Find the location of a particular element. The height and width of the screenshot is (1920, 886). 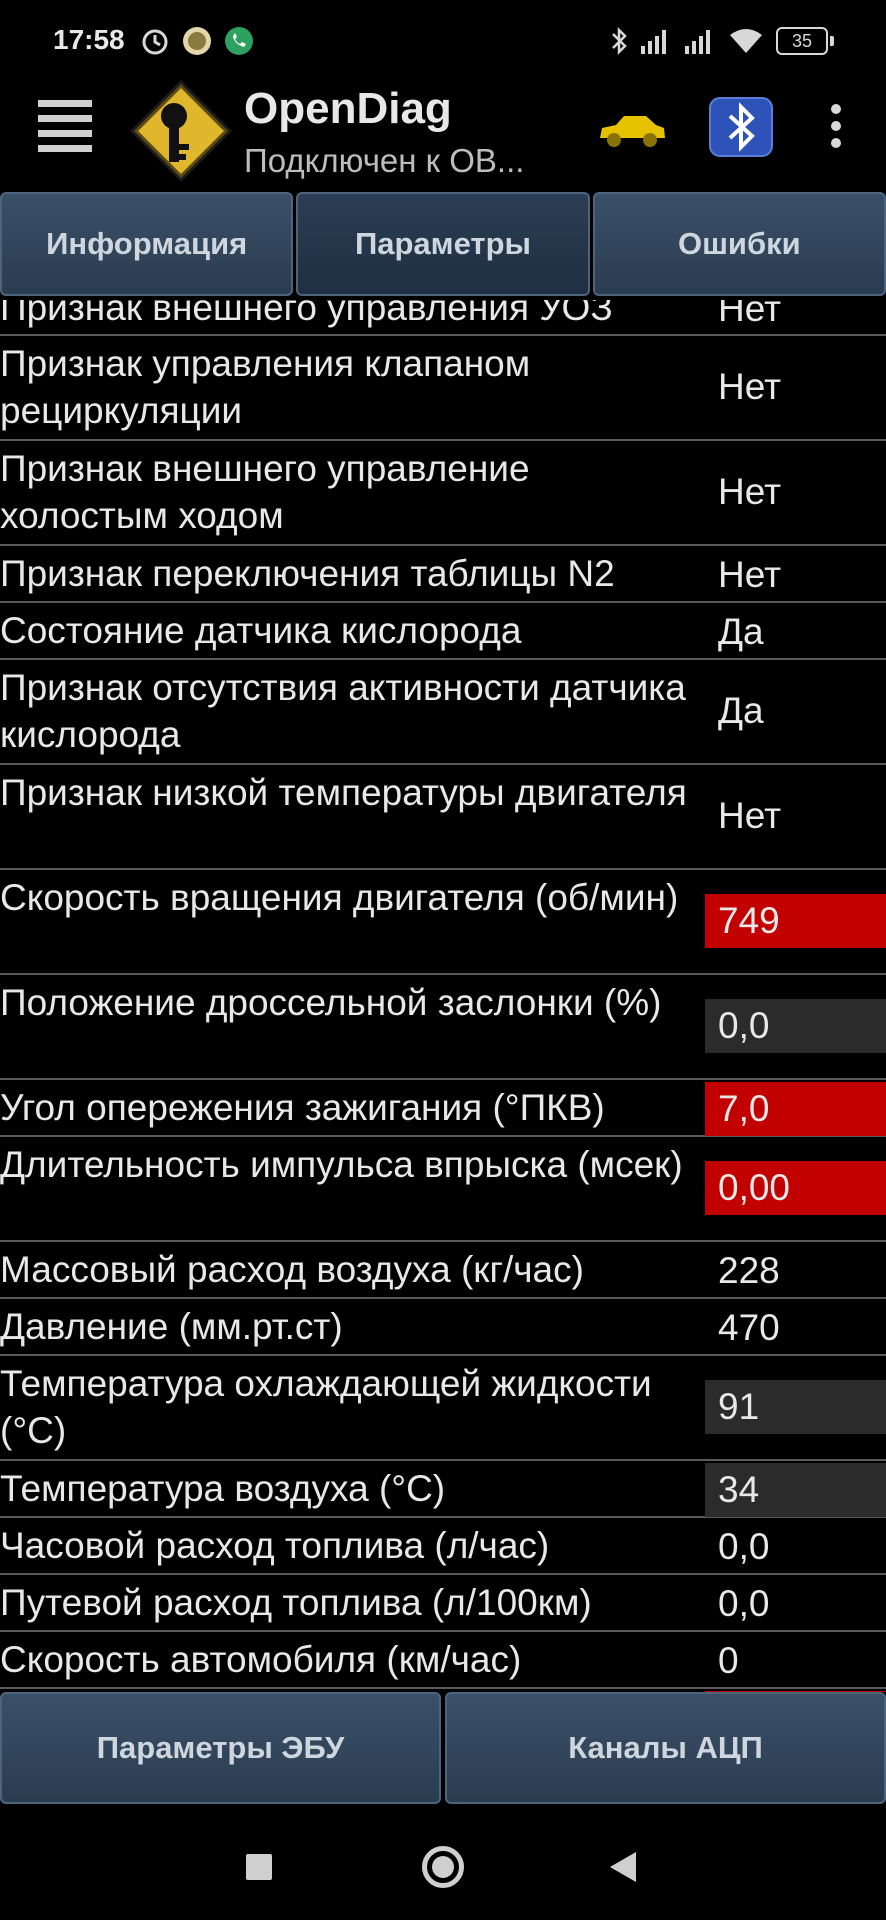

param-row: Признак низкой температуры двигателя Нет is located at coordinates (443, 817).